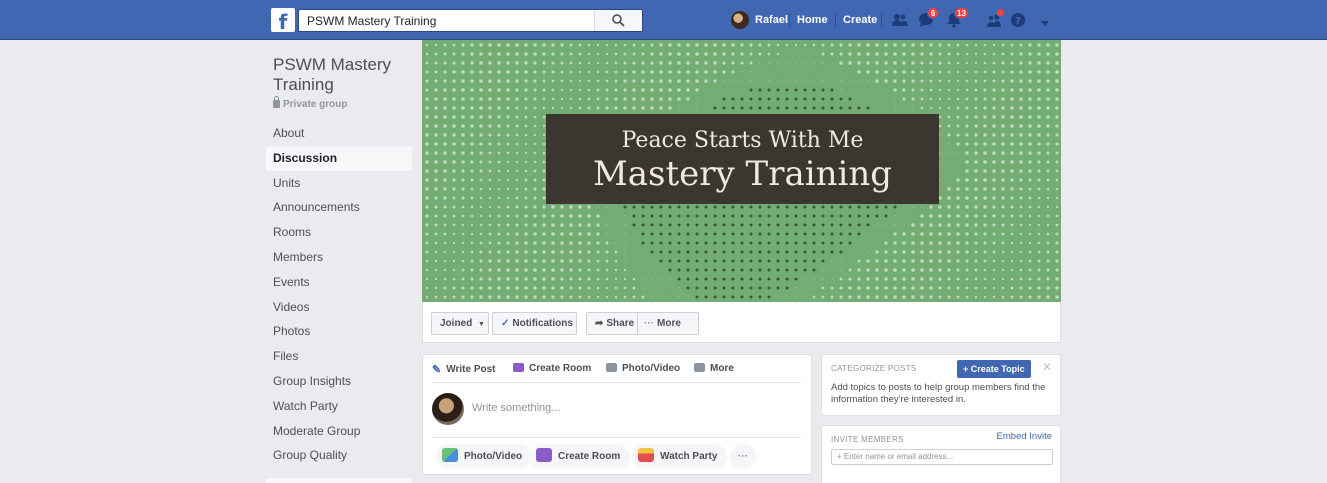 The width and height of the screenshot is (1327, 483). Describe the element at coordinates (339, 356) in the screenshot. I see `sidebar-item-files: Files` at that location.